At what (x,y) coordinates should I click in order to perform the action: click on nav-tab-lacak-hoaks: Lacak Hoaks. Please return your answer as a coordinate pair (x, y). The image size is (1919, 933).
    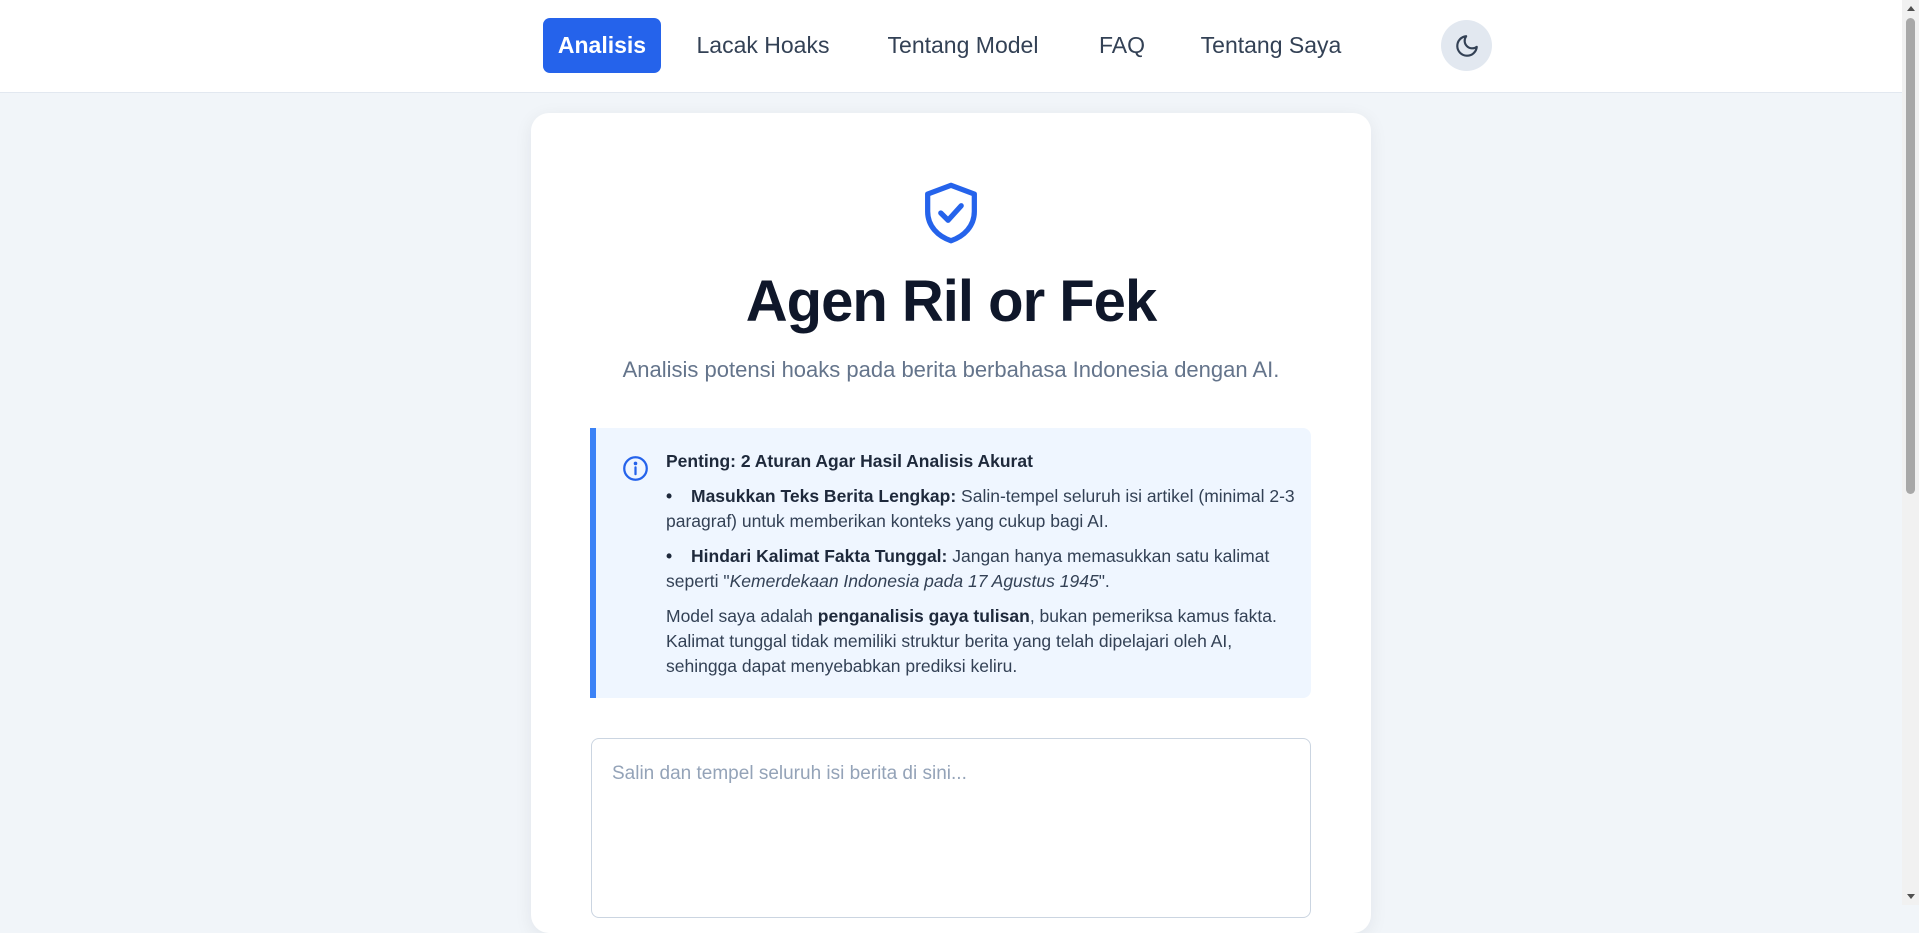
    Looking at the image, I should click on (763, 45).